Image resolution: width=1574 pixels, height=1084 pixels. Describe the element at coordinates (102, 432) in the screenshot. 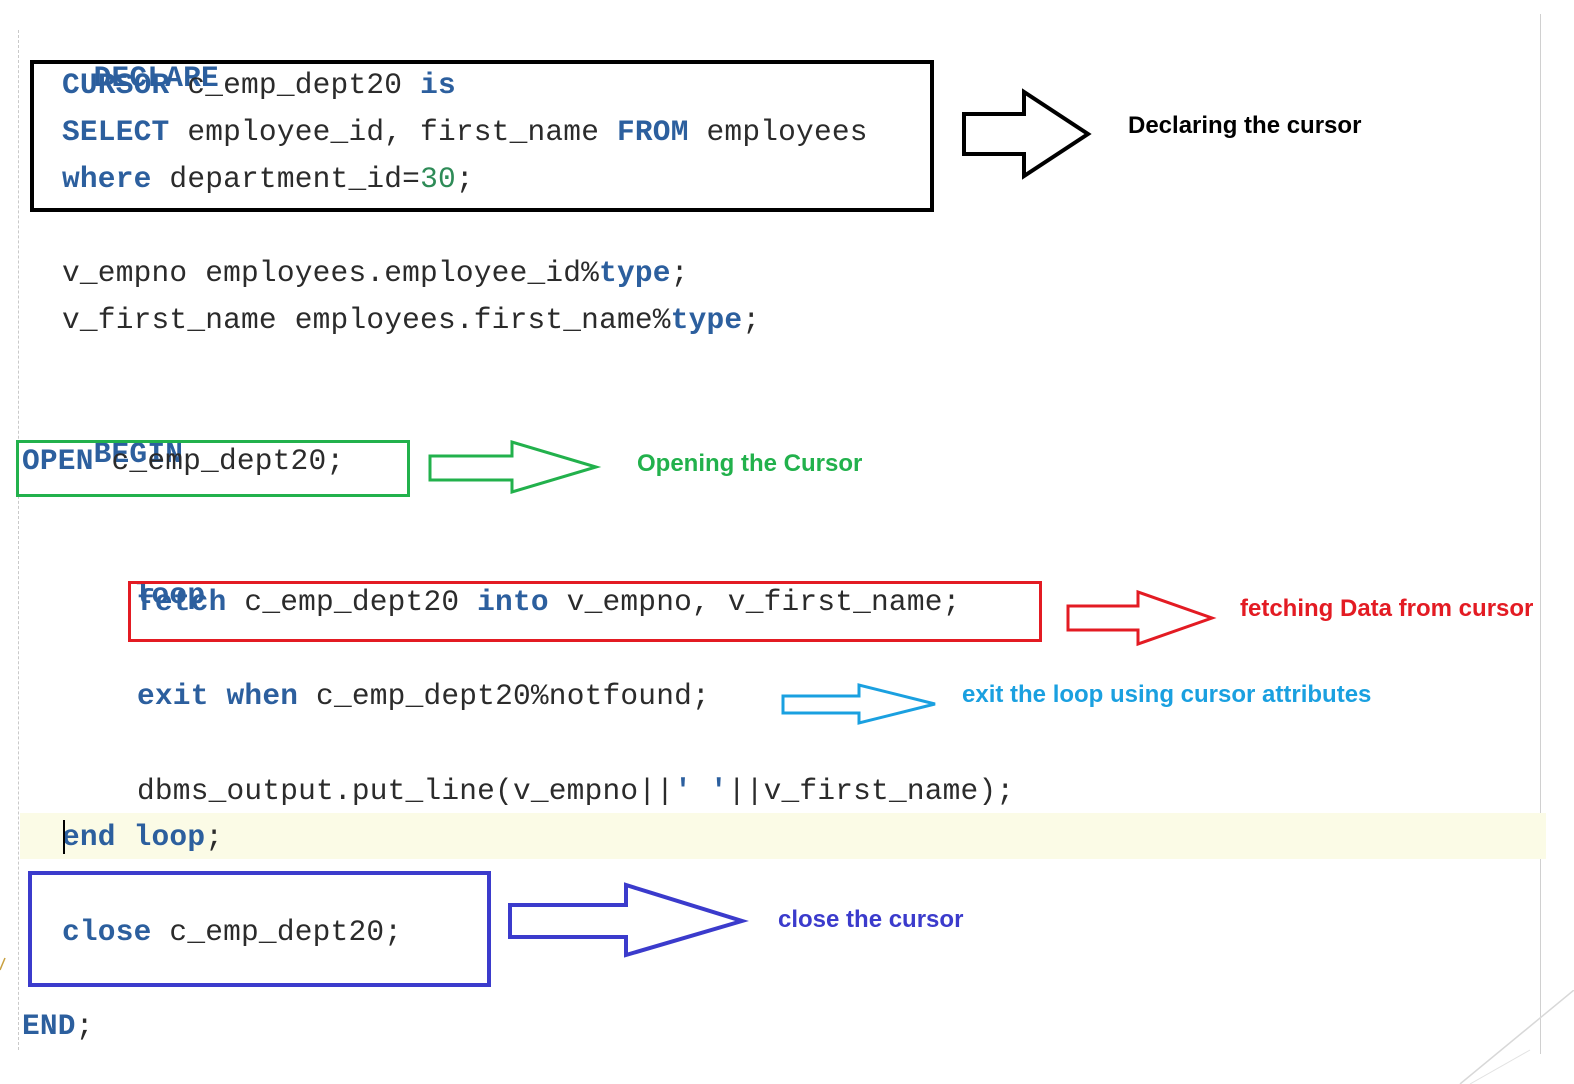

I see `code-line-begin: BEGIN` at that location.